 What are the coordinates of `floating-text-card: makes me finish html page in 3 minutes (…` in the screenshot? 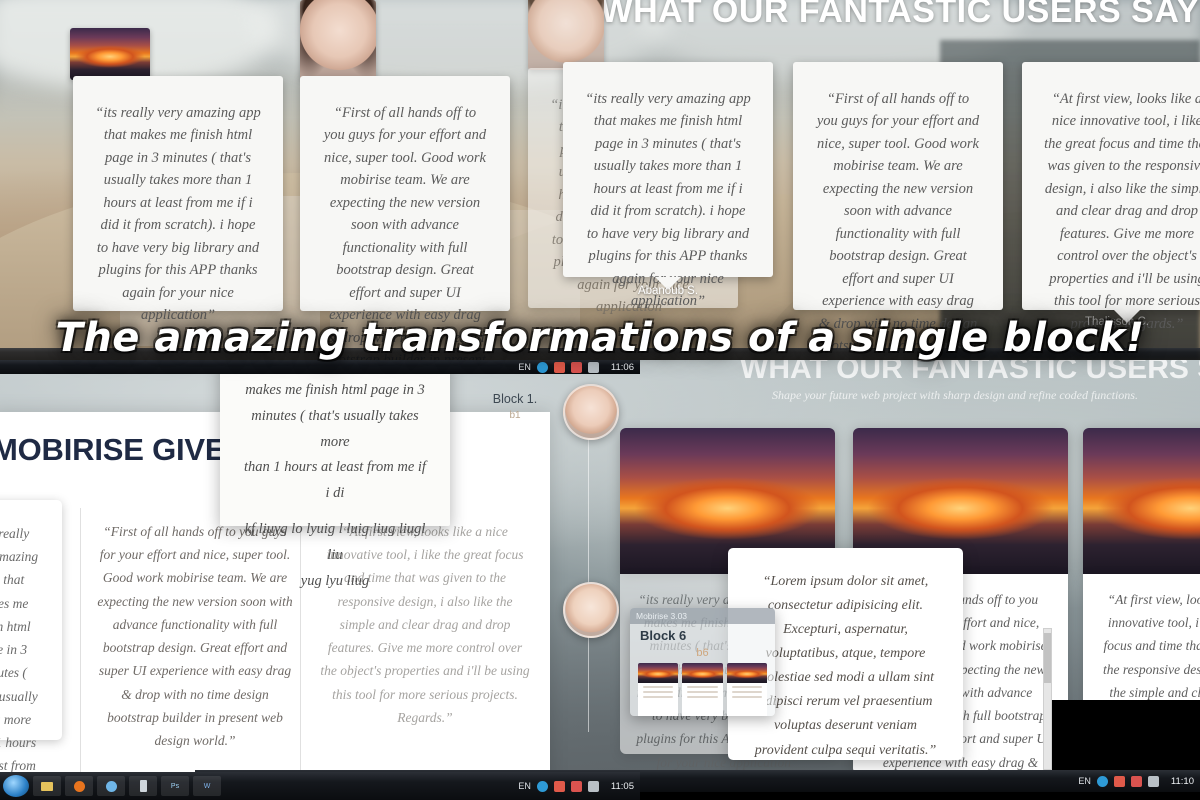 It's located at (335, 474).